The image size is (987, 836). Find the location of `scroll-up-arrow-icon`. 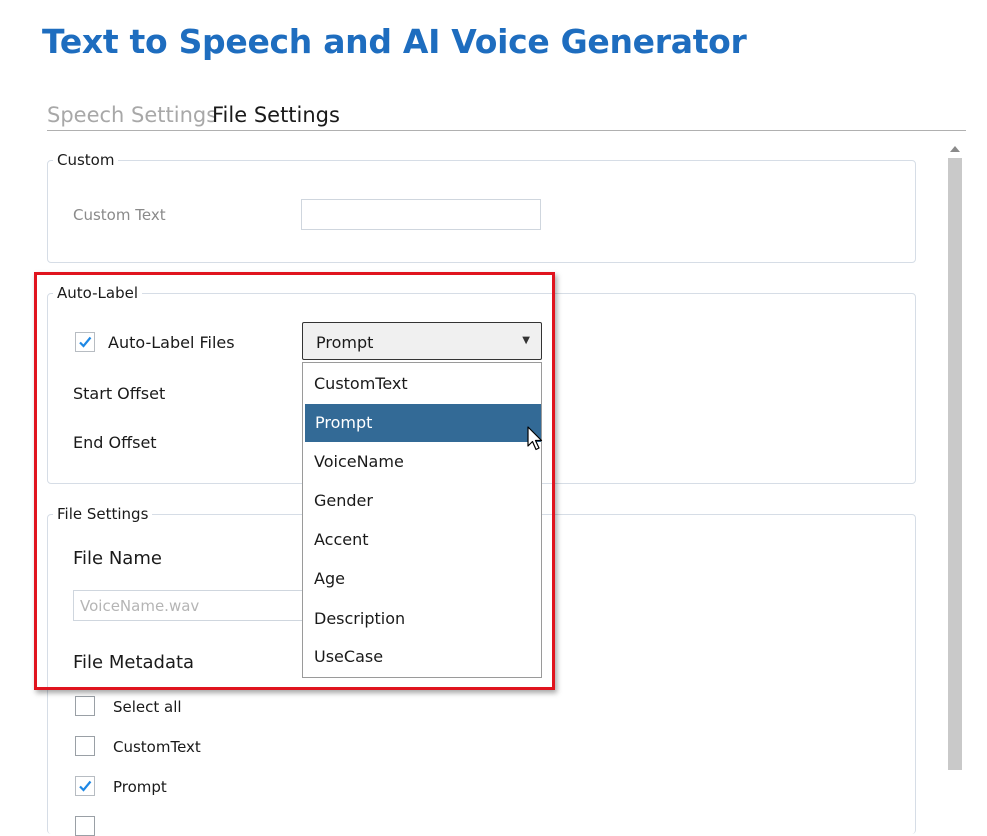

scroll-up-arrow-icon is located at coordinates (955, 149).